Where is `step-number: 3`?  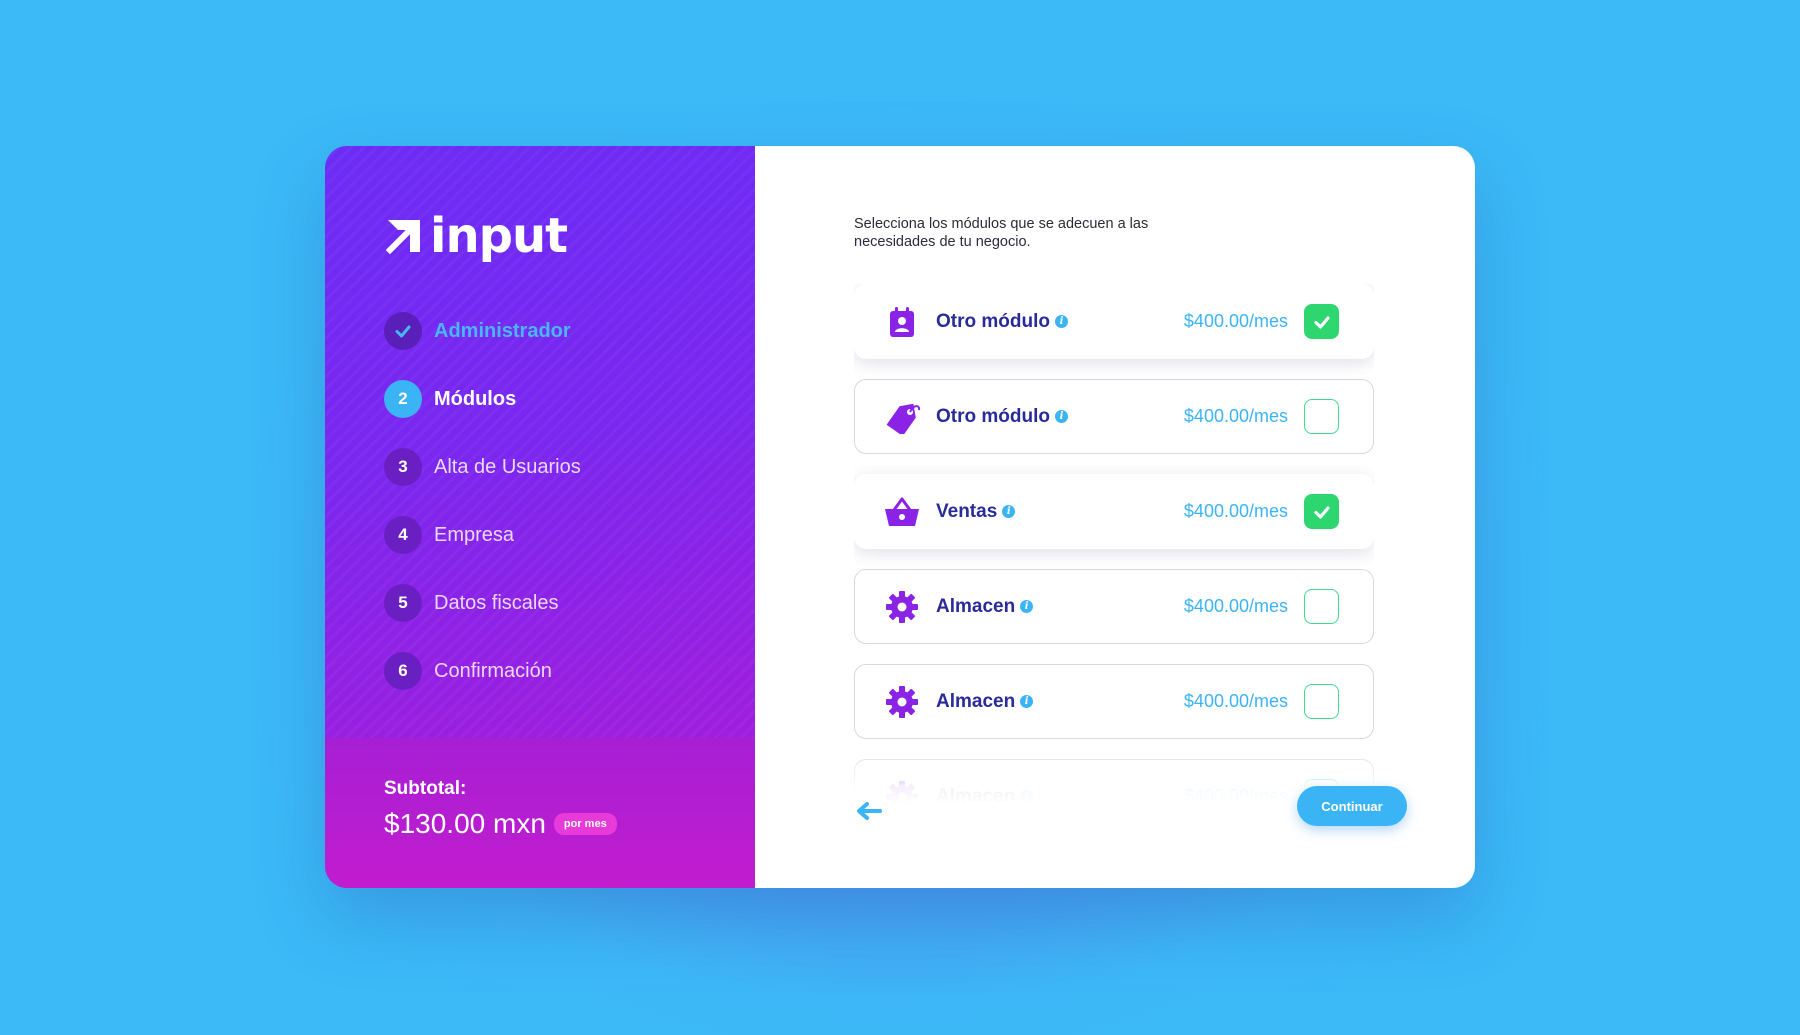
step-number: 3 is located at coordinates (403, 467).